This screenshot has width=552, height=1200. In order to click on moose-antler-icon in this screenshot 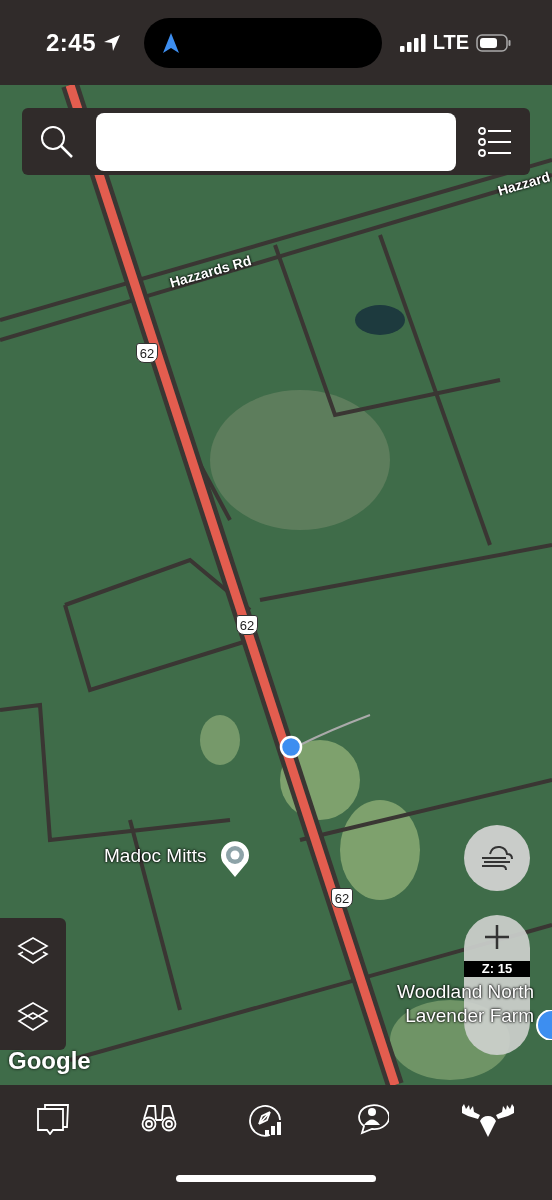, I will do `click(488, 1120)`.